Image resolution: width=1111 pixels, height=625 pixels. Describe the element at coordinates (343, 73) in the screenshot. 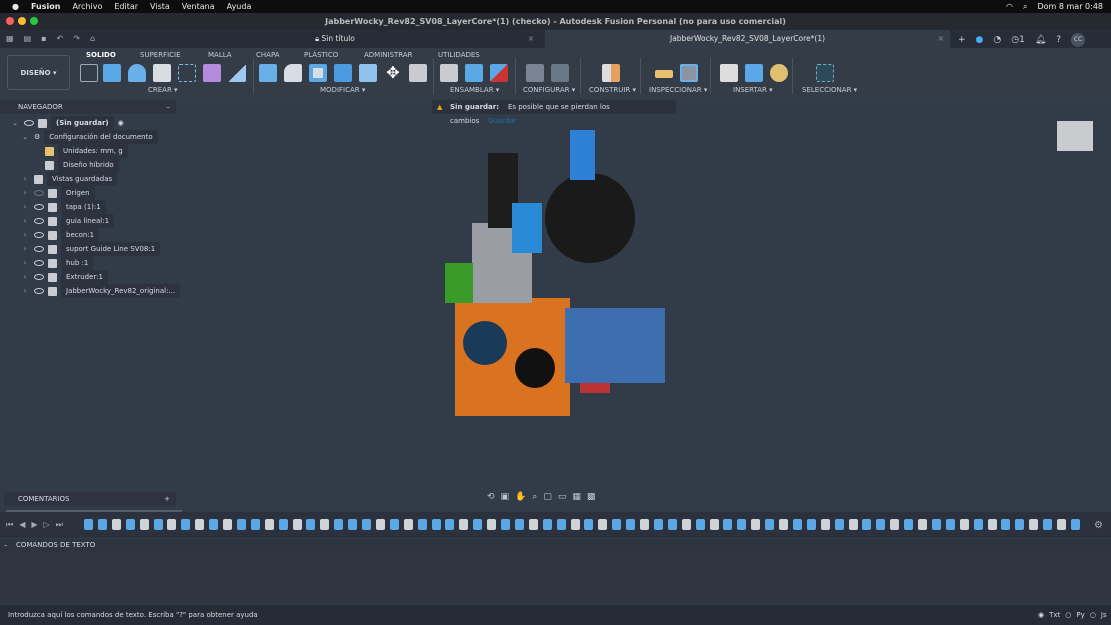

I see `combine-icon` at that location.